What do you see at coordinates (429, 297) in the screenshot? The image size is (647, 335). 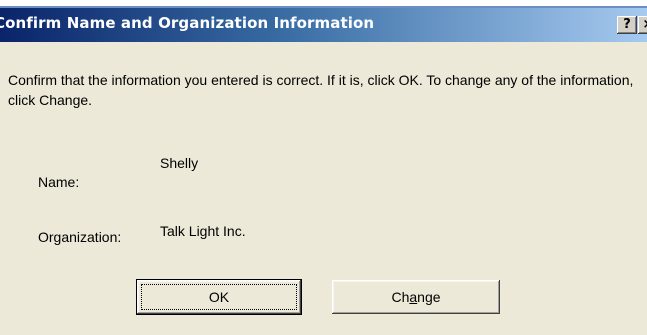 I see `change-label-suffix: nge` at bounding box center [429, 297].